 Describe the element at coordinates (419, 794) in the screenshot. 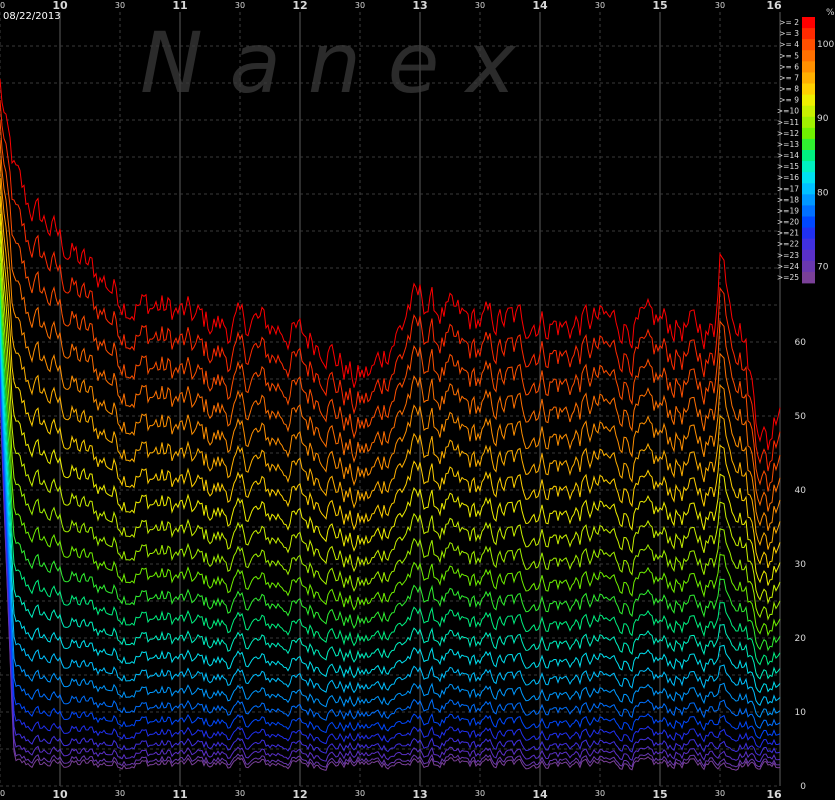

I see `x-hour-label-bottom: 13` at that location.